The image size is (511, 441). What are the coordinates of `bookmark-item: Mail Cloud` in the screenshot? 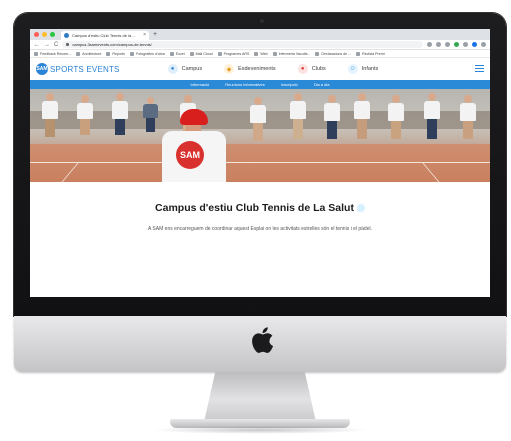 It's located at (201, 53).